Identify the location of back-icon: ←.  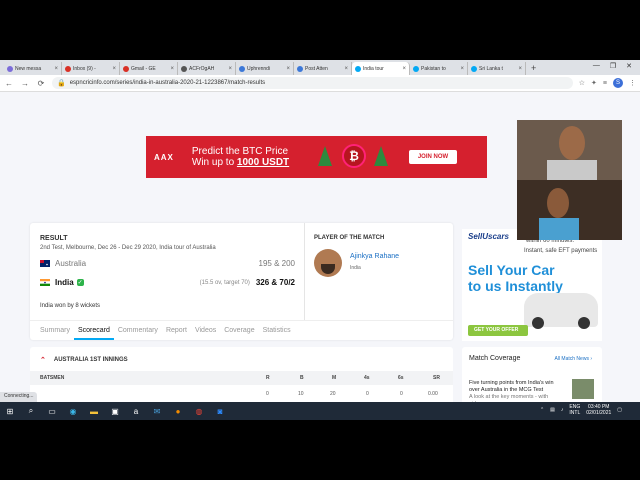
(9, 83).